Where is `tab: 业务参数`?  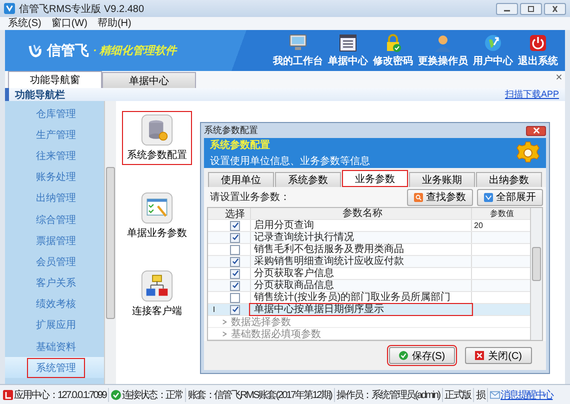 tab: 业务参数 is located at coordinates (375, 178).